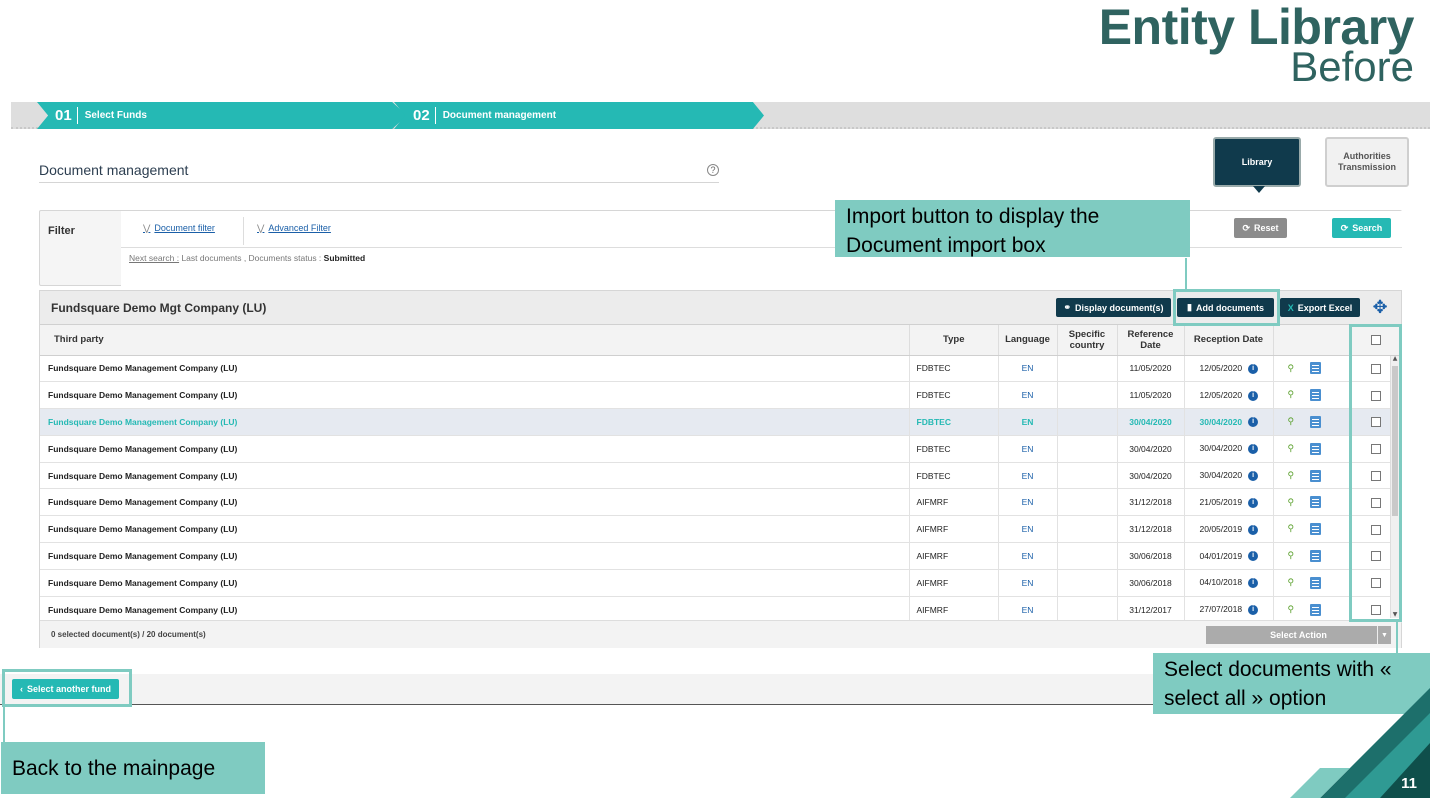 This screenshot has height=798, width=1430. What do you see at coordinates (159, 308) in the screenshot?
I see `result-title: Fundsquare Demo Mgt Company (LU)` at bounding box center [159, 308].